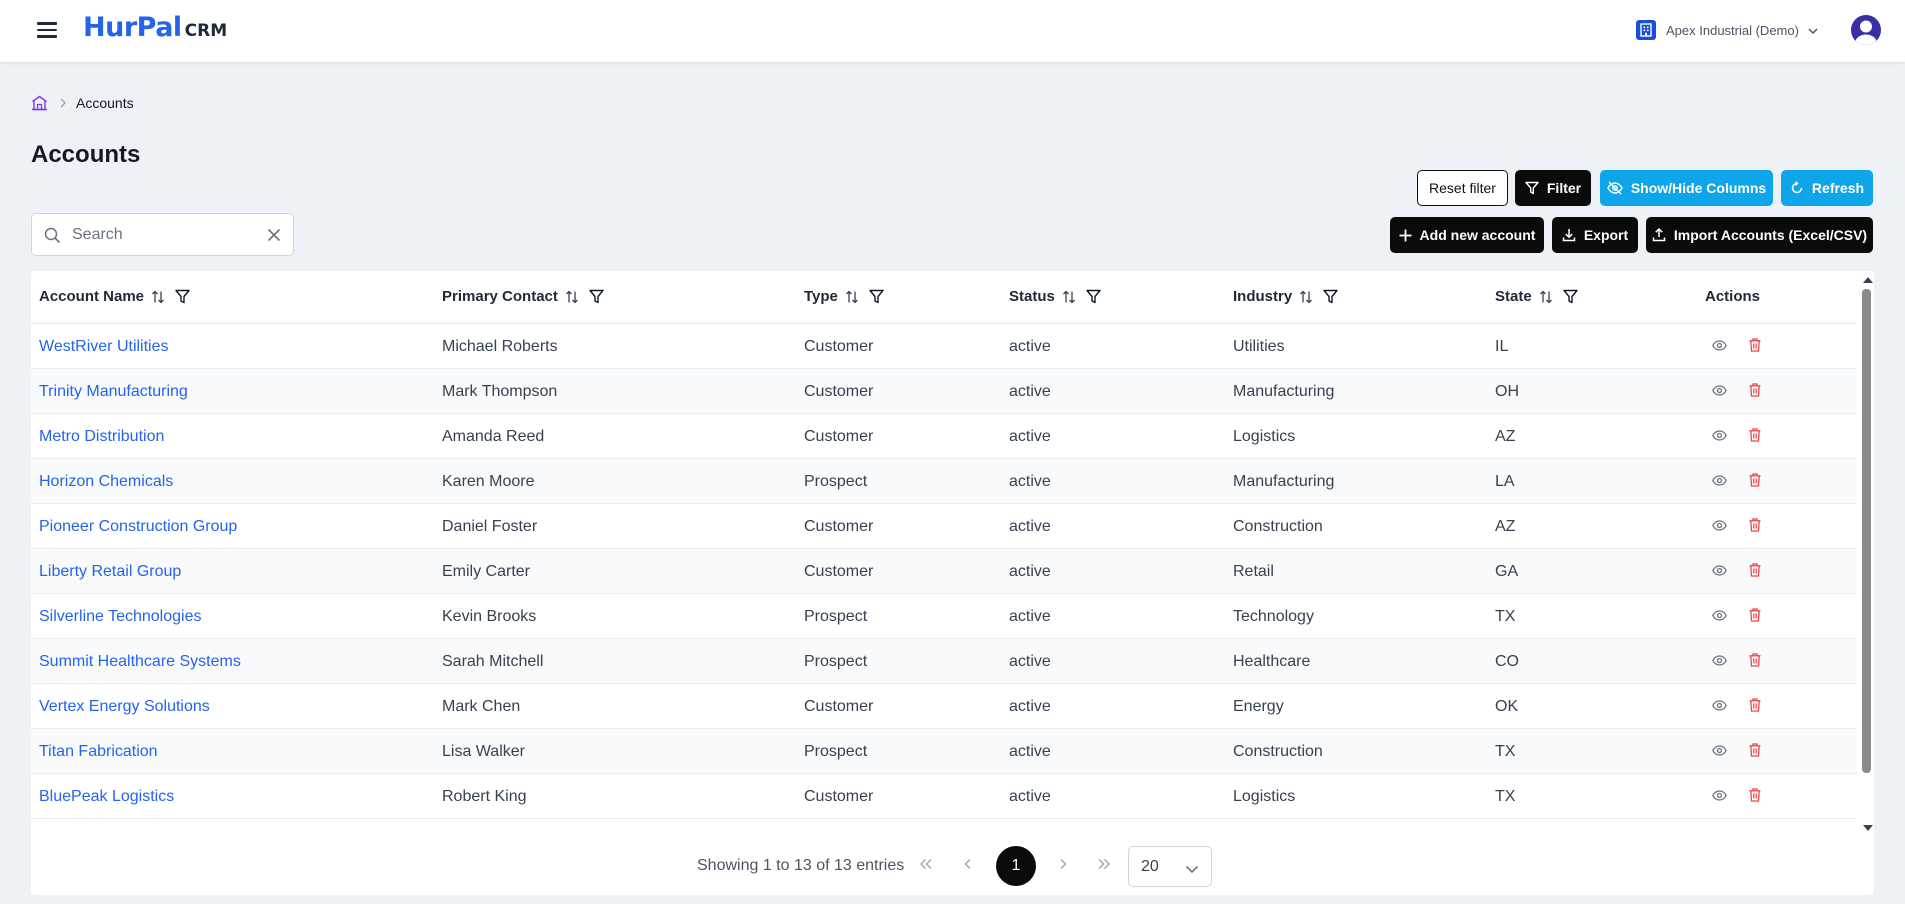  Describe the element at coordinates (104, 347) in the screenshot. I see `cell-account-name: WestRiver Utilities` at that location.